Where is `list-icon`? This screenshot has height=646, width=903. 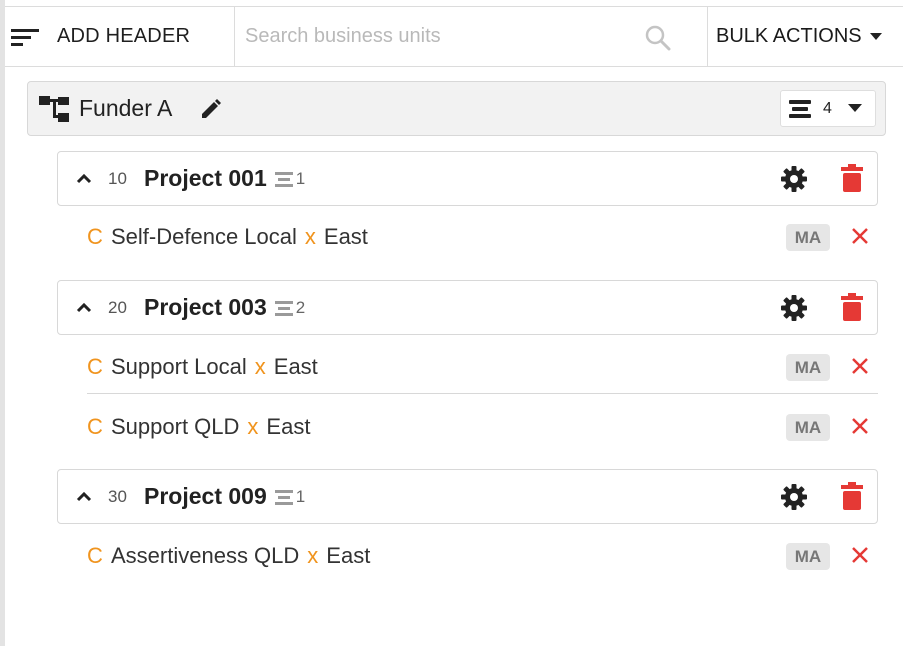
list-icon is located at coordinates (800, 108).